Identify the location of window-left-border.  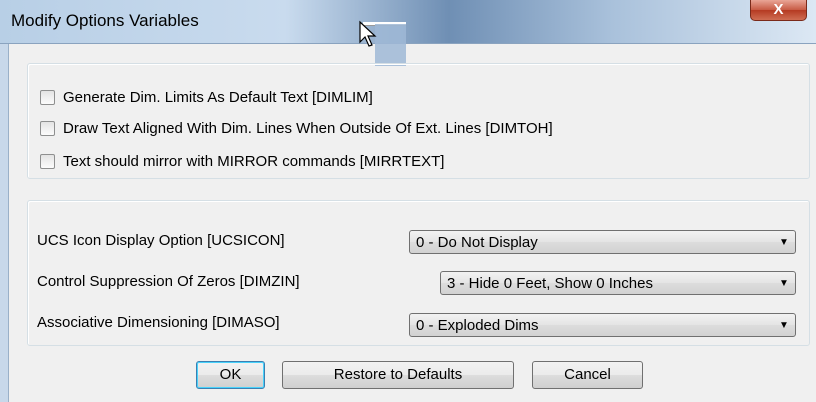
(4, 223).